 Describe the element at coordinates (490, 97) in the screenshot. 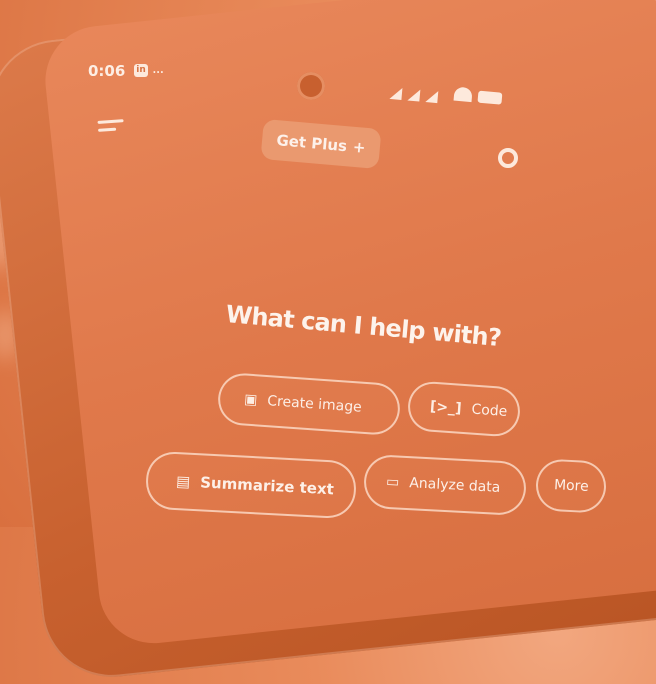

I see `battery-icon` at that location.